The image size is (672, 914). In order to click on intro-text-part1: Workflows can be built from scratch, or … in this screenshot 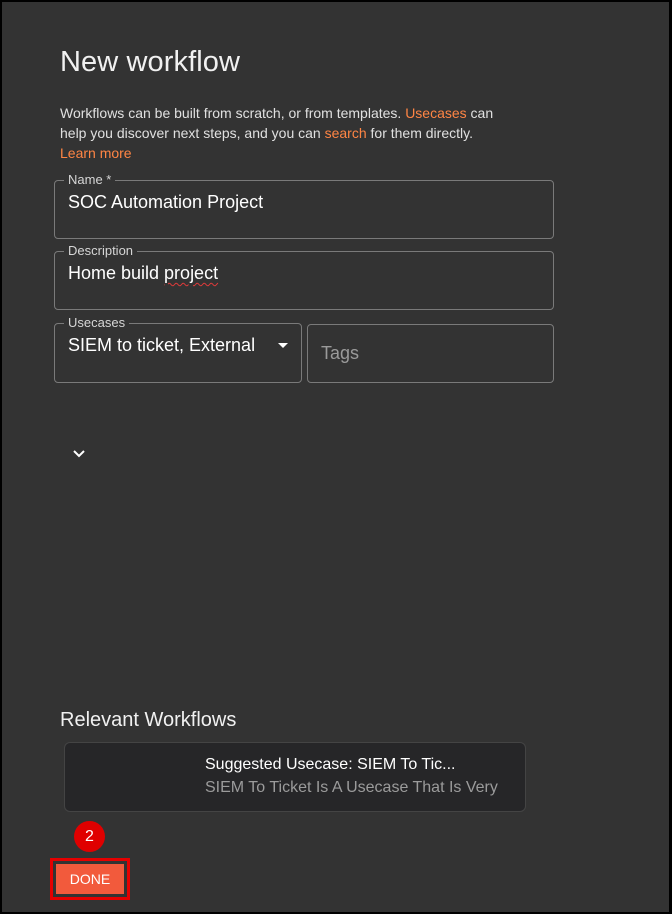, I will do `click(233, 113)`.